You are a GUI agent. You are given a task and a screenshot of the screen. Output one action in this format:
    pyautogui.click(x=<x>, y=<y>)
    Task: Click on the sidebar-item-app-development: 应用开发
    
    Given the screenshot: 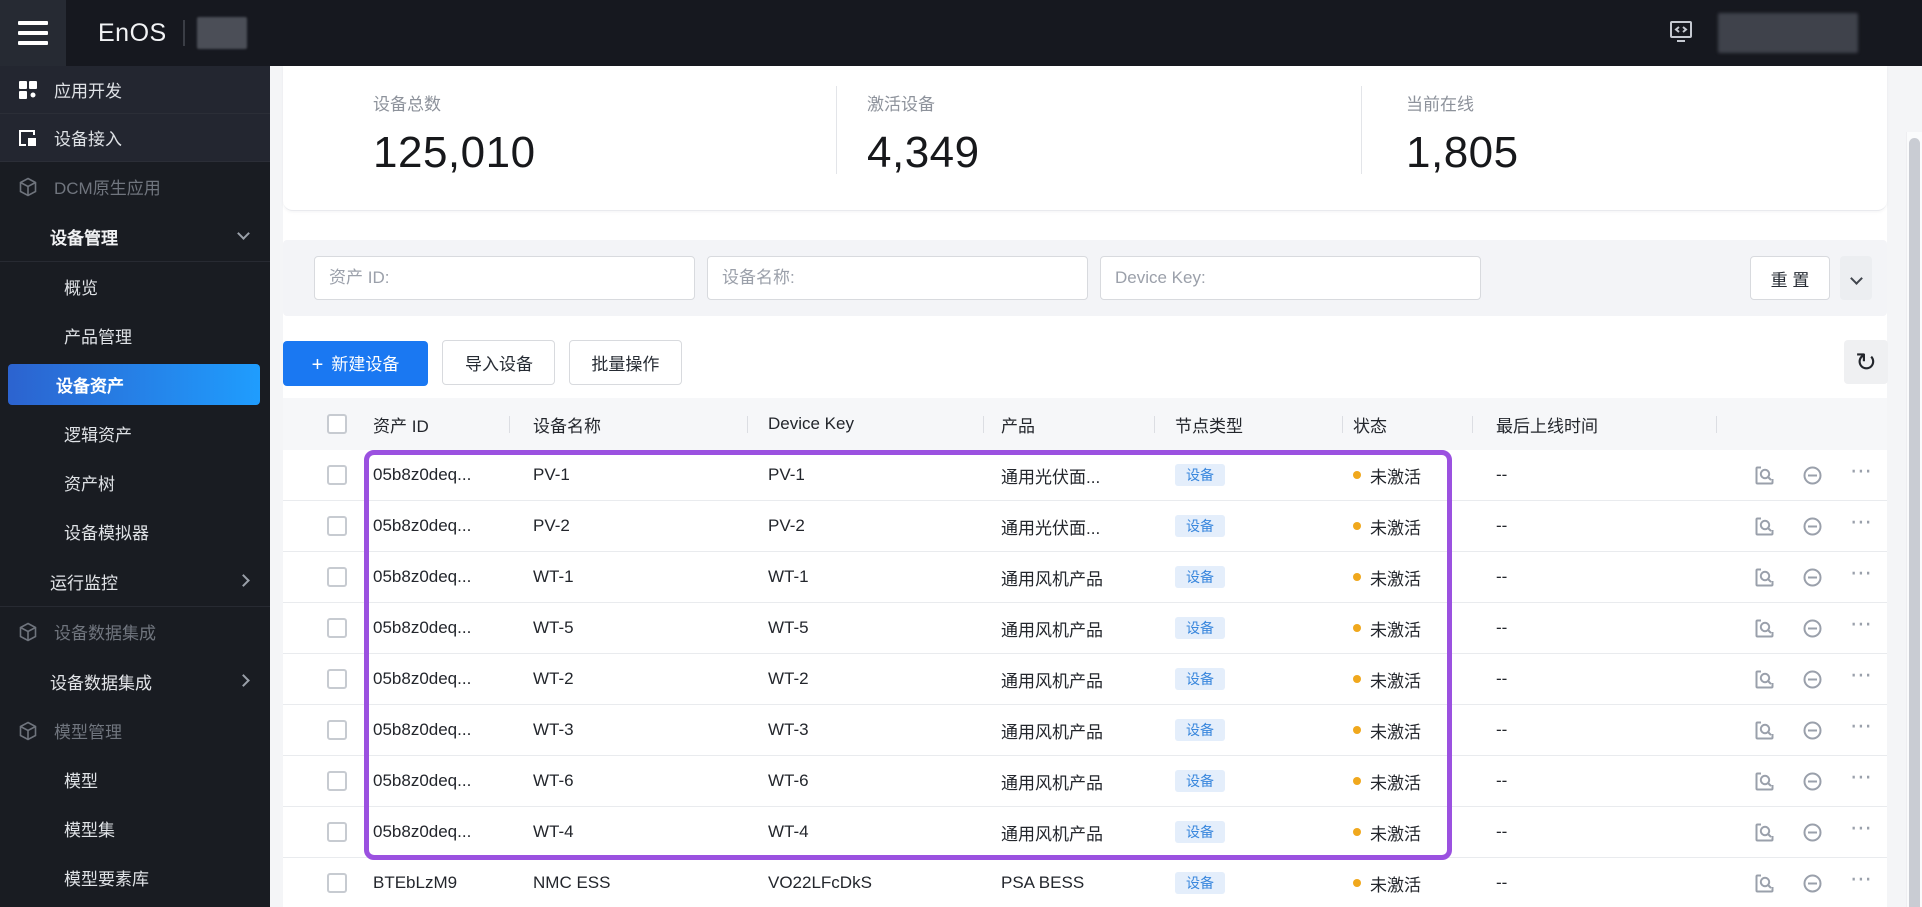 What is the action you would take?
    pyautogui.click(x=135, y=90)
    